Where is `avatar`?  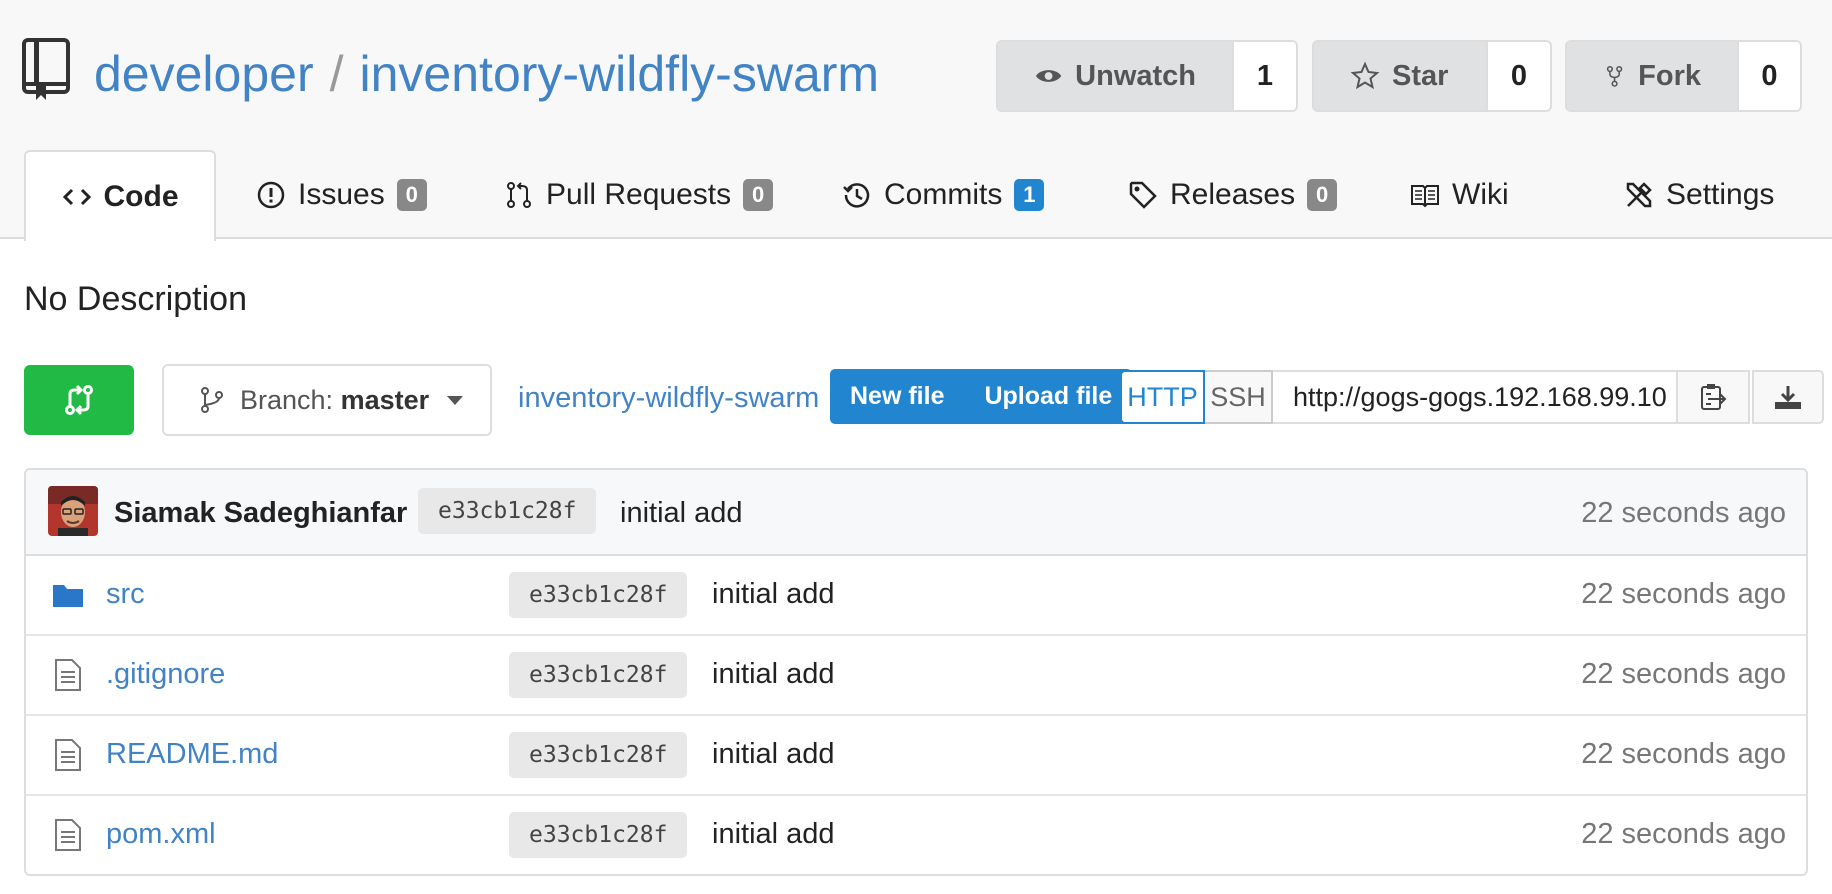
avatar is located at coordinates (73, 511).